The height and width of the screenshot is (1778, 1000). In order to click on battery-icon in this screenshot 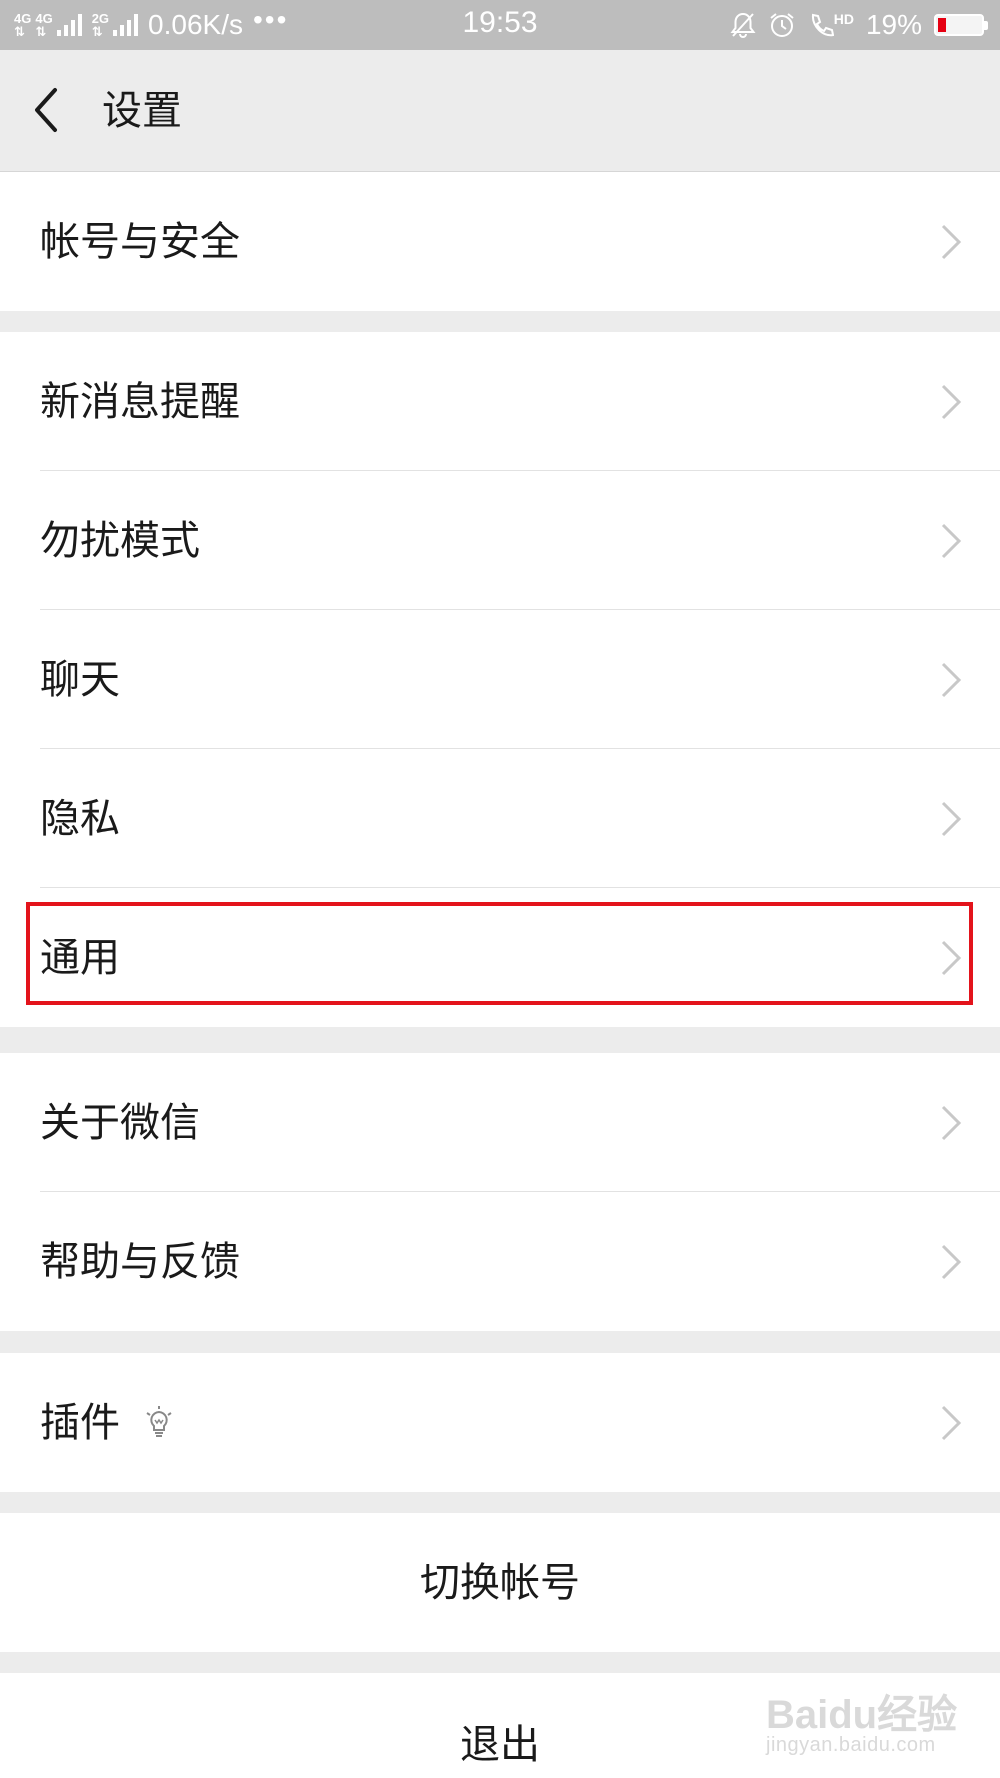, I will do `click(961, 25)`.